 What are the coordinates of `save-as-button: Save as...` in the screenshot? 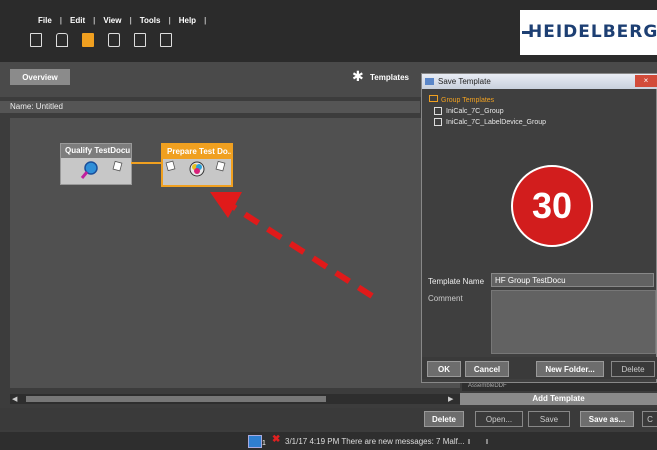 It's located at (607, 419).